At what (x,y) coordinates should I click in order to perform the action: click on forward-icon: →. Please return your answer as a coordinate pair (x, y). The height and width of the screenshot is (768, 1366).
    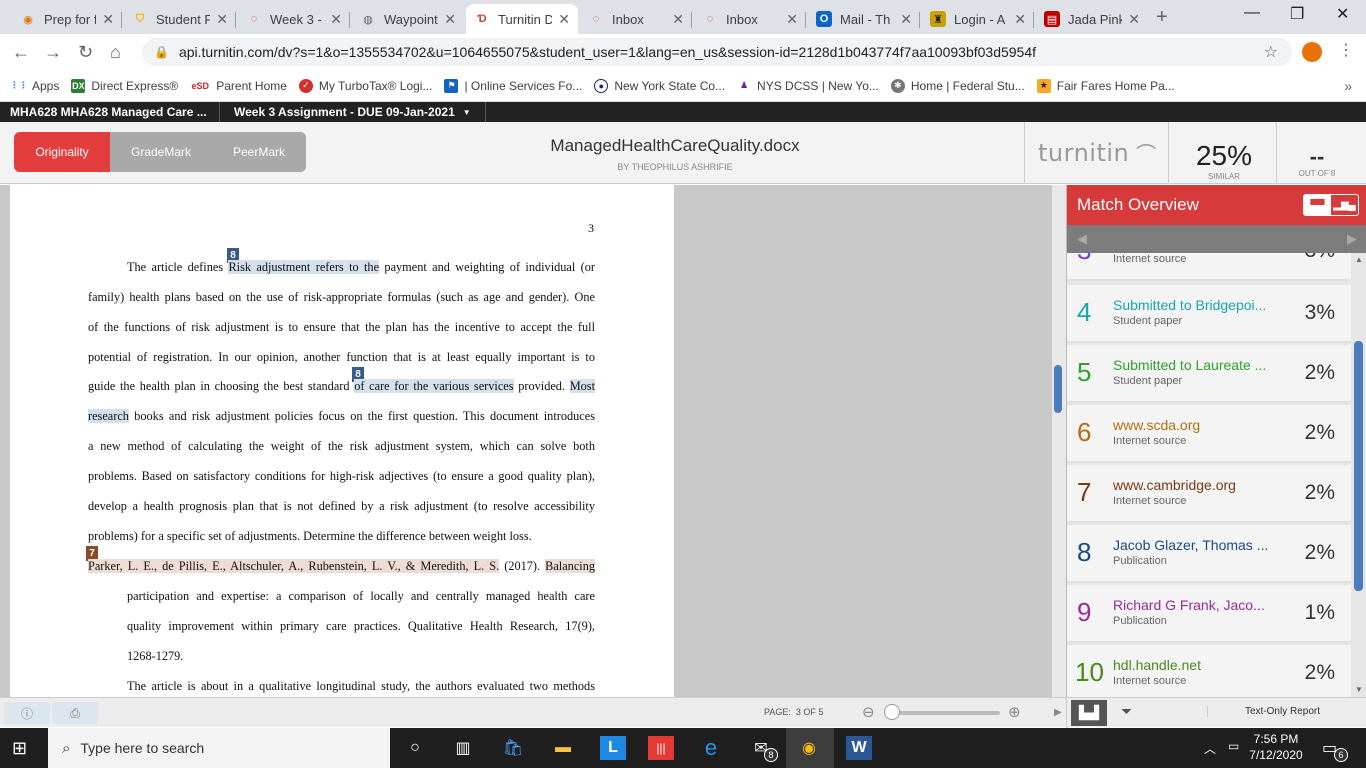
    Looking at the image, I should click on (53, 52).